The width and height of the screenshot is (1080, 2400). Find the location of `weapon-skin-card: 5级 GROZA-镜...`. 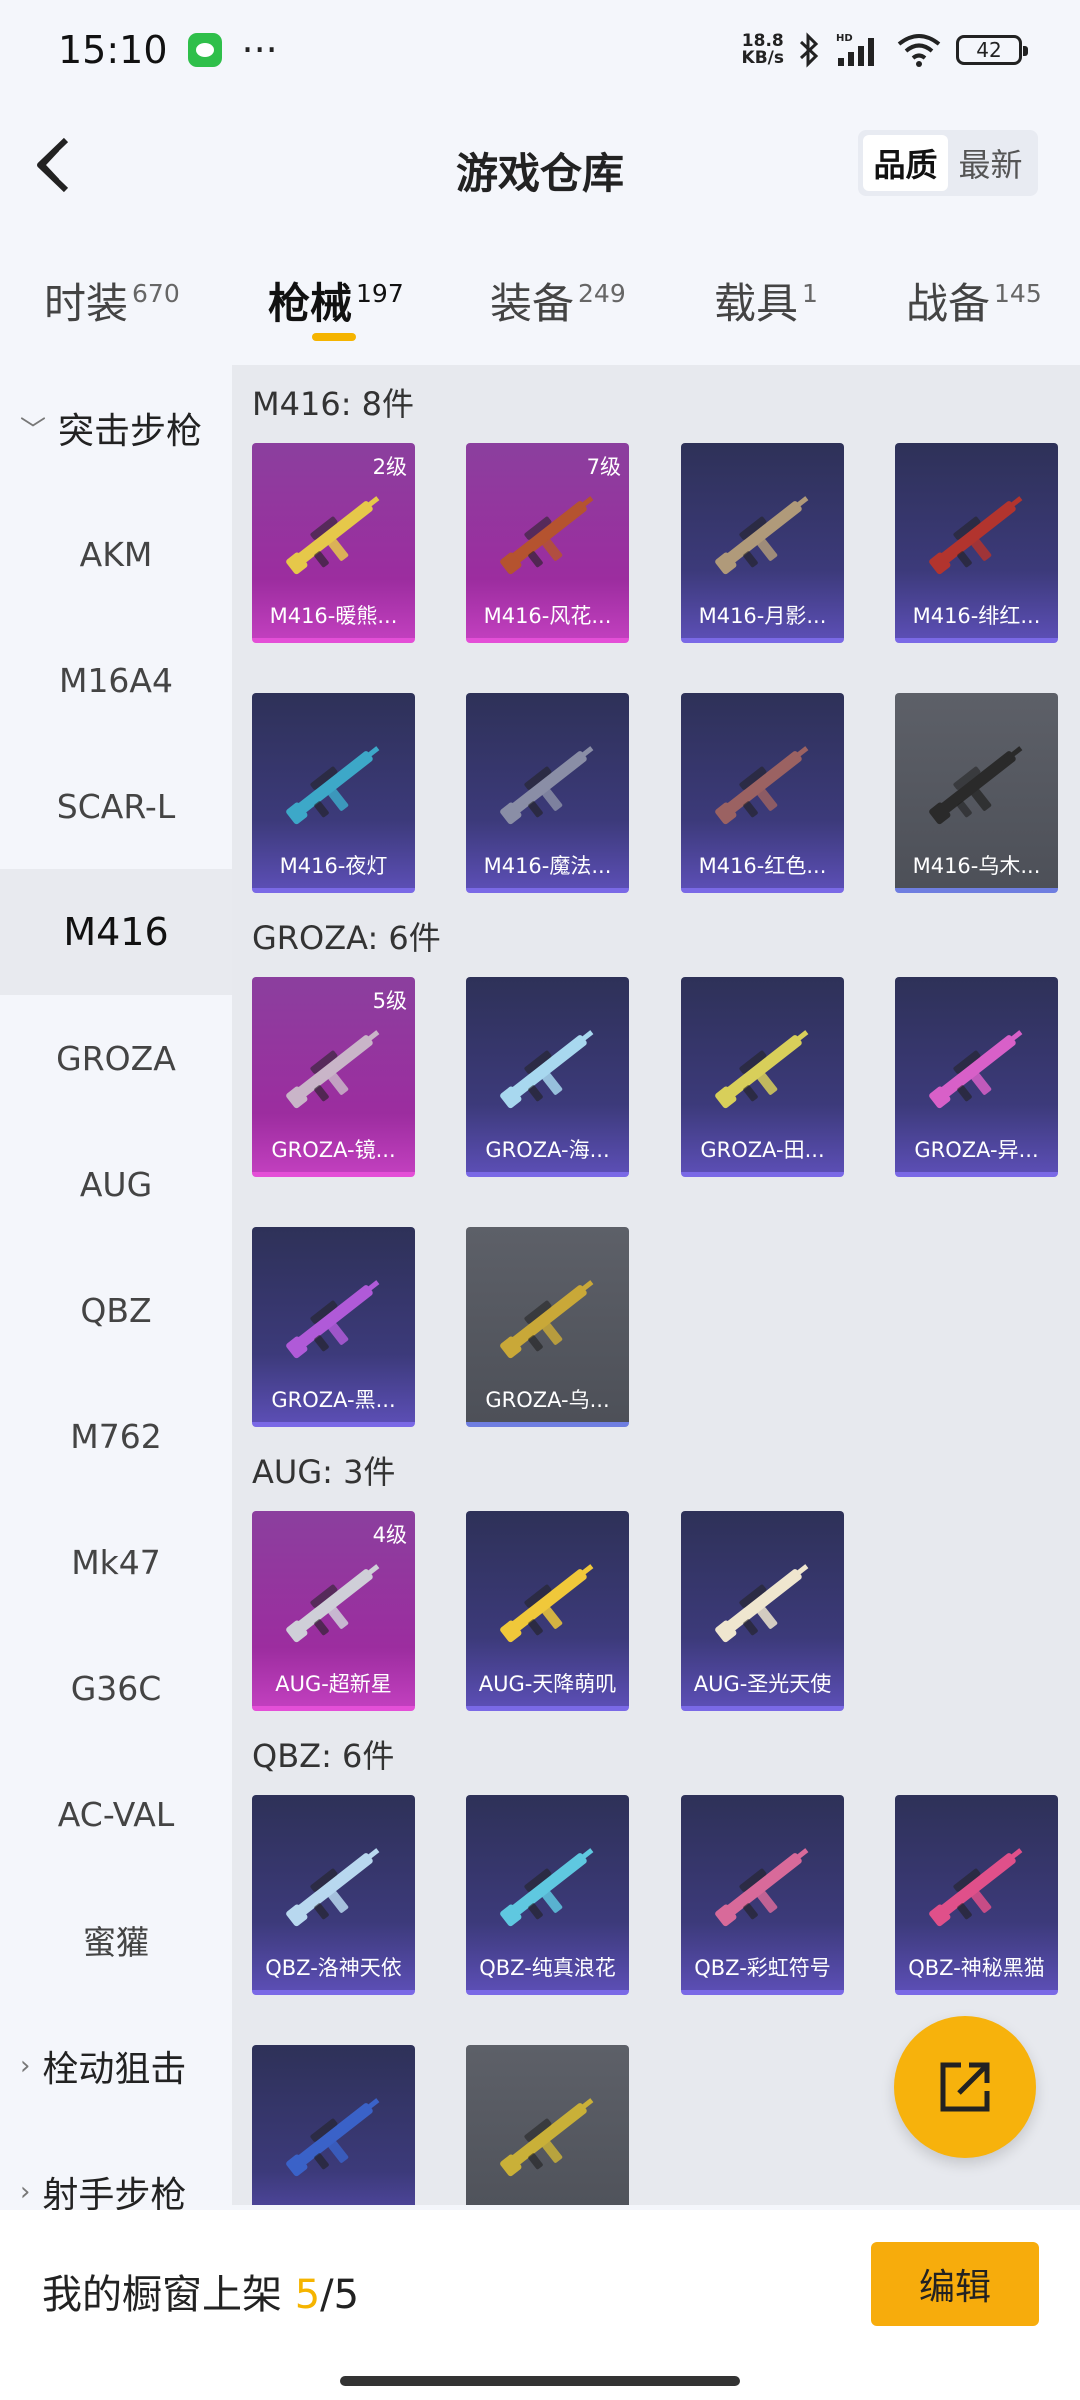

weapon-skin-card: 5级 GROZA-镜... is located at coordinates (333, 1077).